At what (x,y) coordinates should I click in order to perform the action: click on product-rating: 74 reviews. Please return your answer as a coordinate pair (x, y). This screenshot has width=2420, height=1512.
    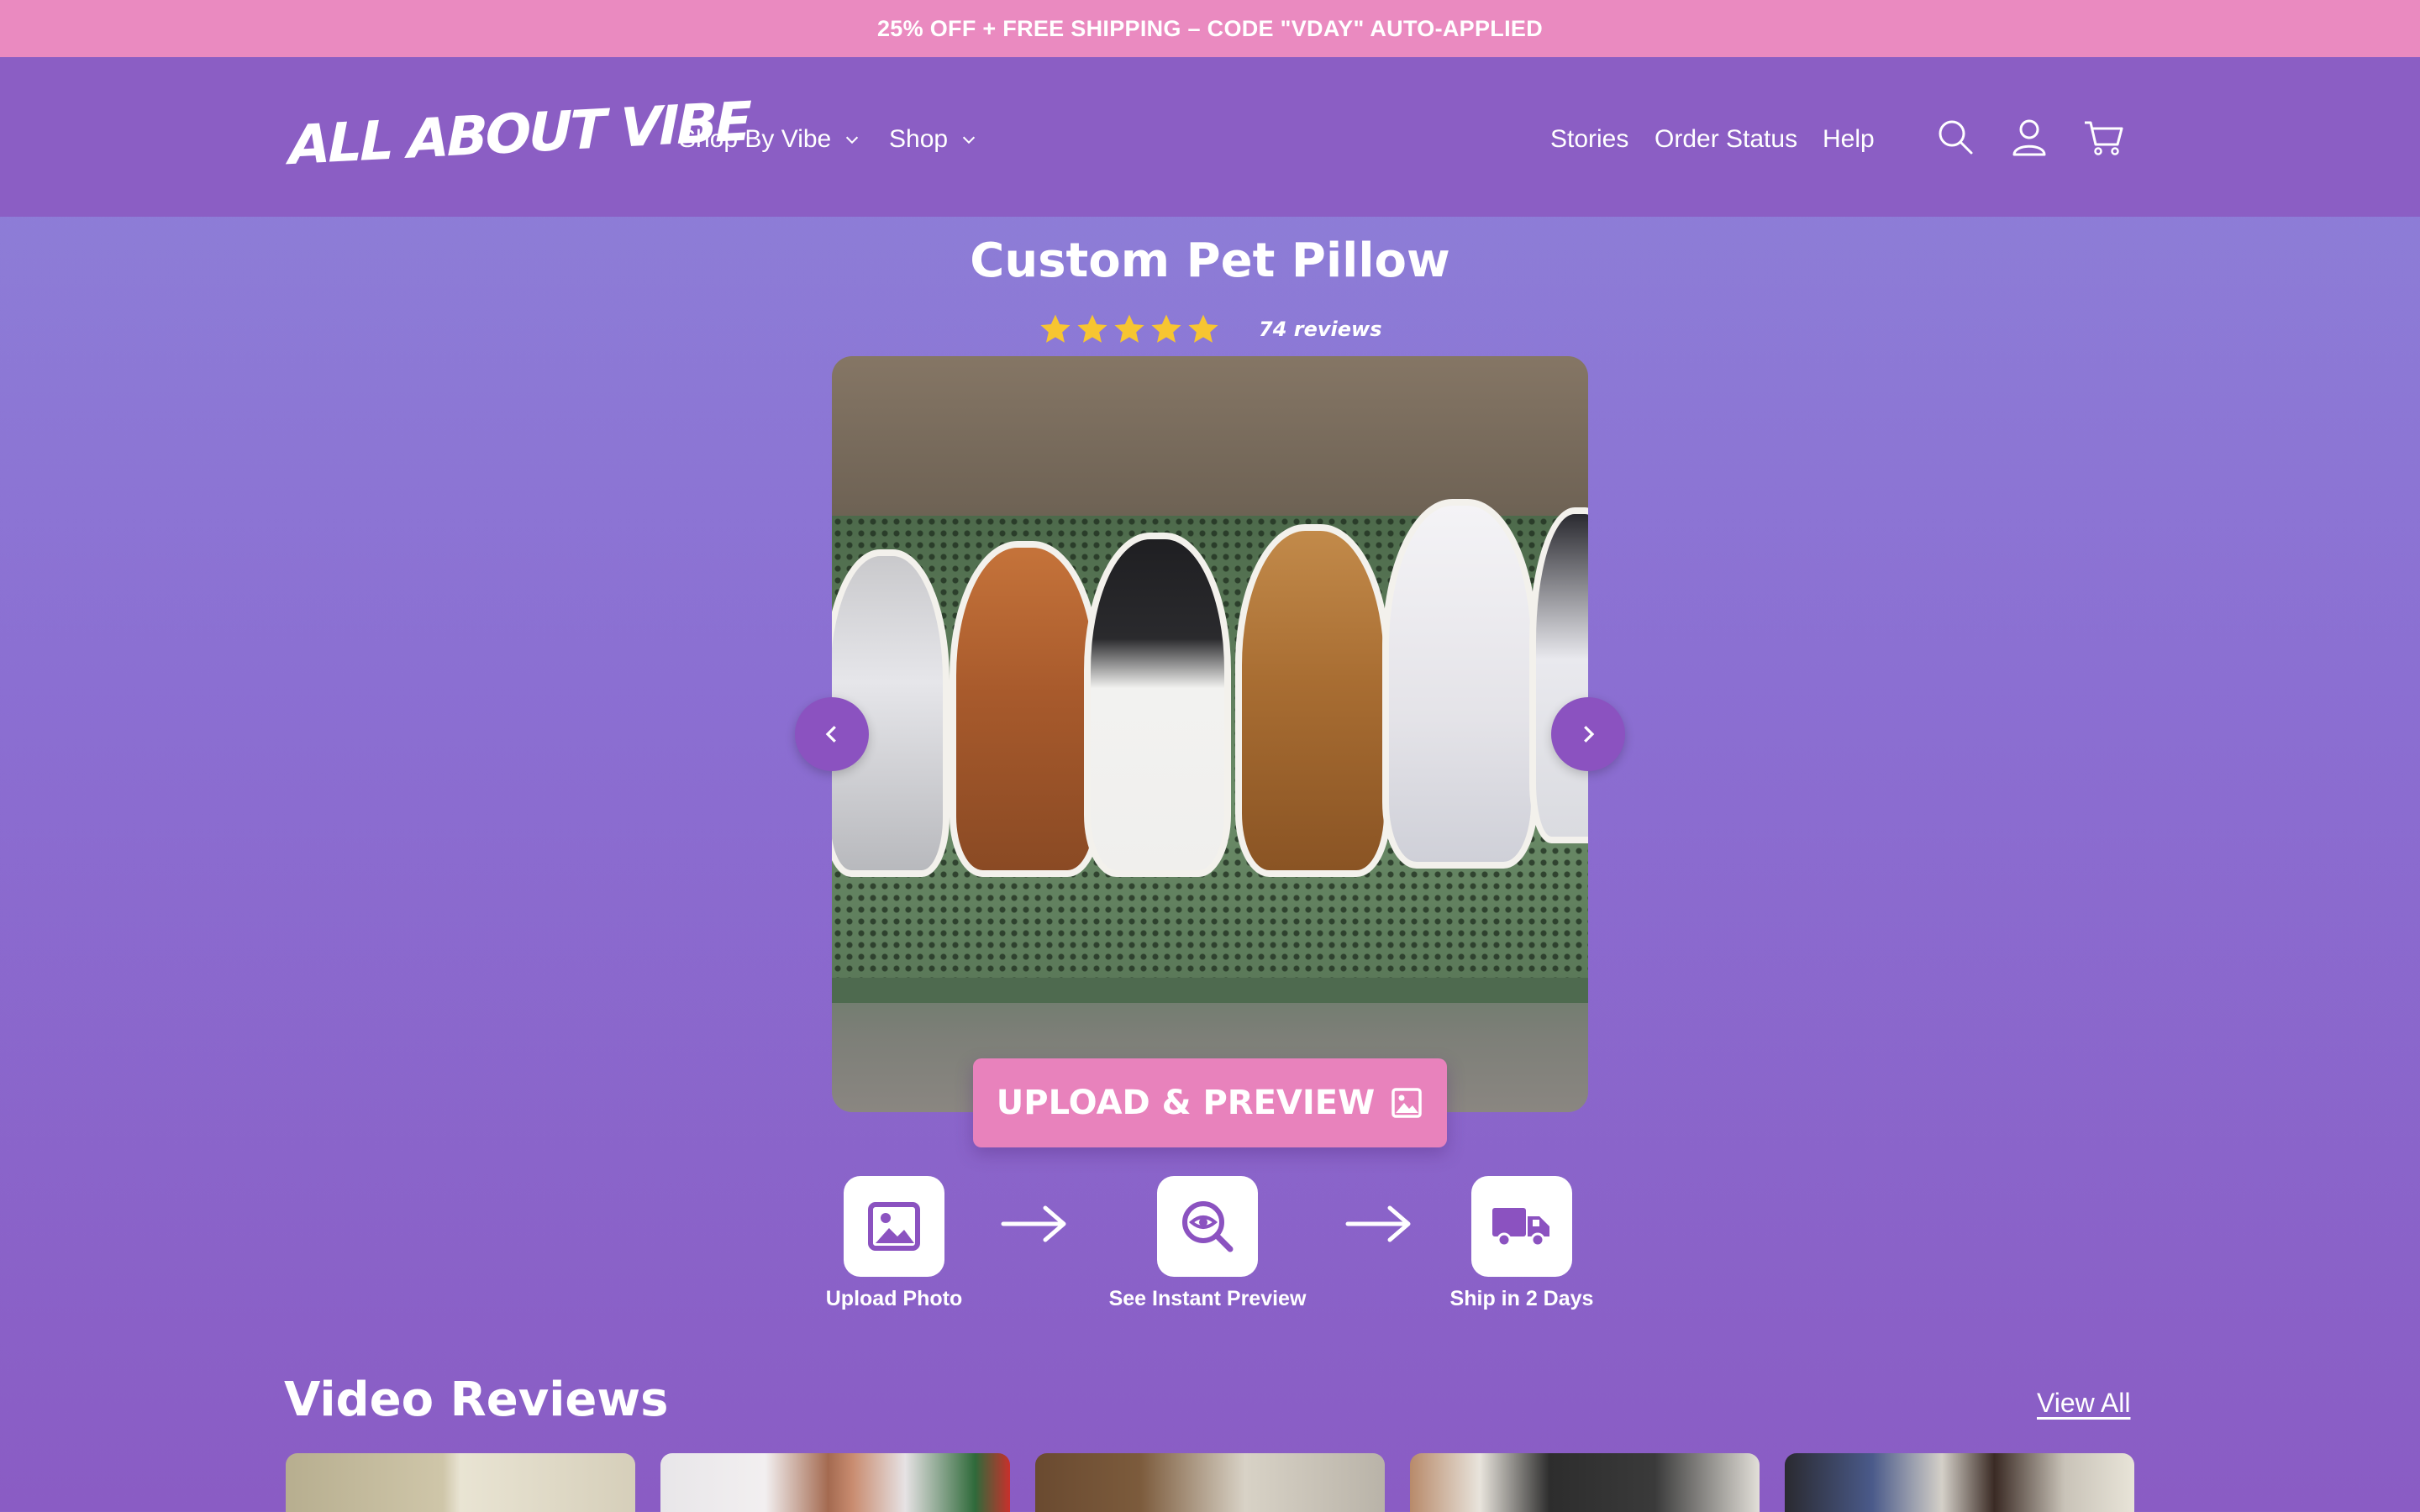
    Looking at the image, I should click on (1210, 329).